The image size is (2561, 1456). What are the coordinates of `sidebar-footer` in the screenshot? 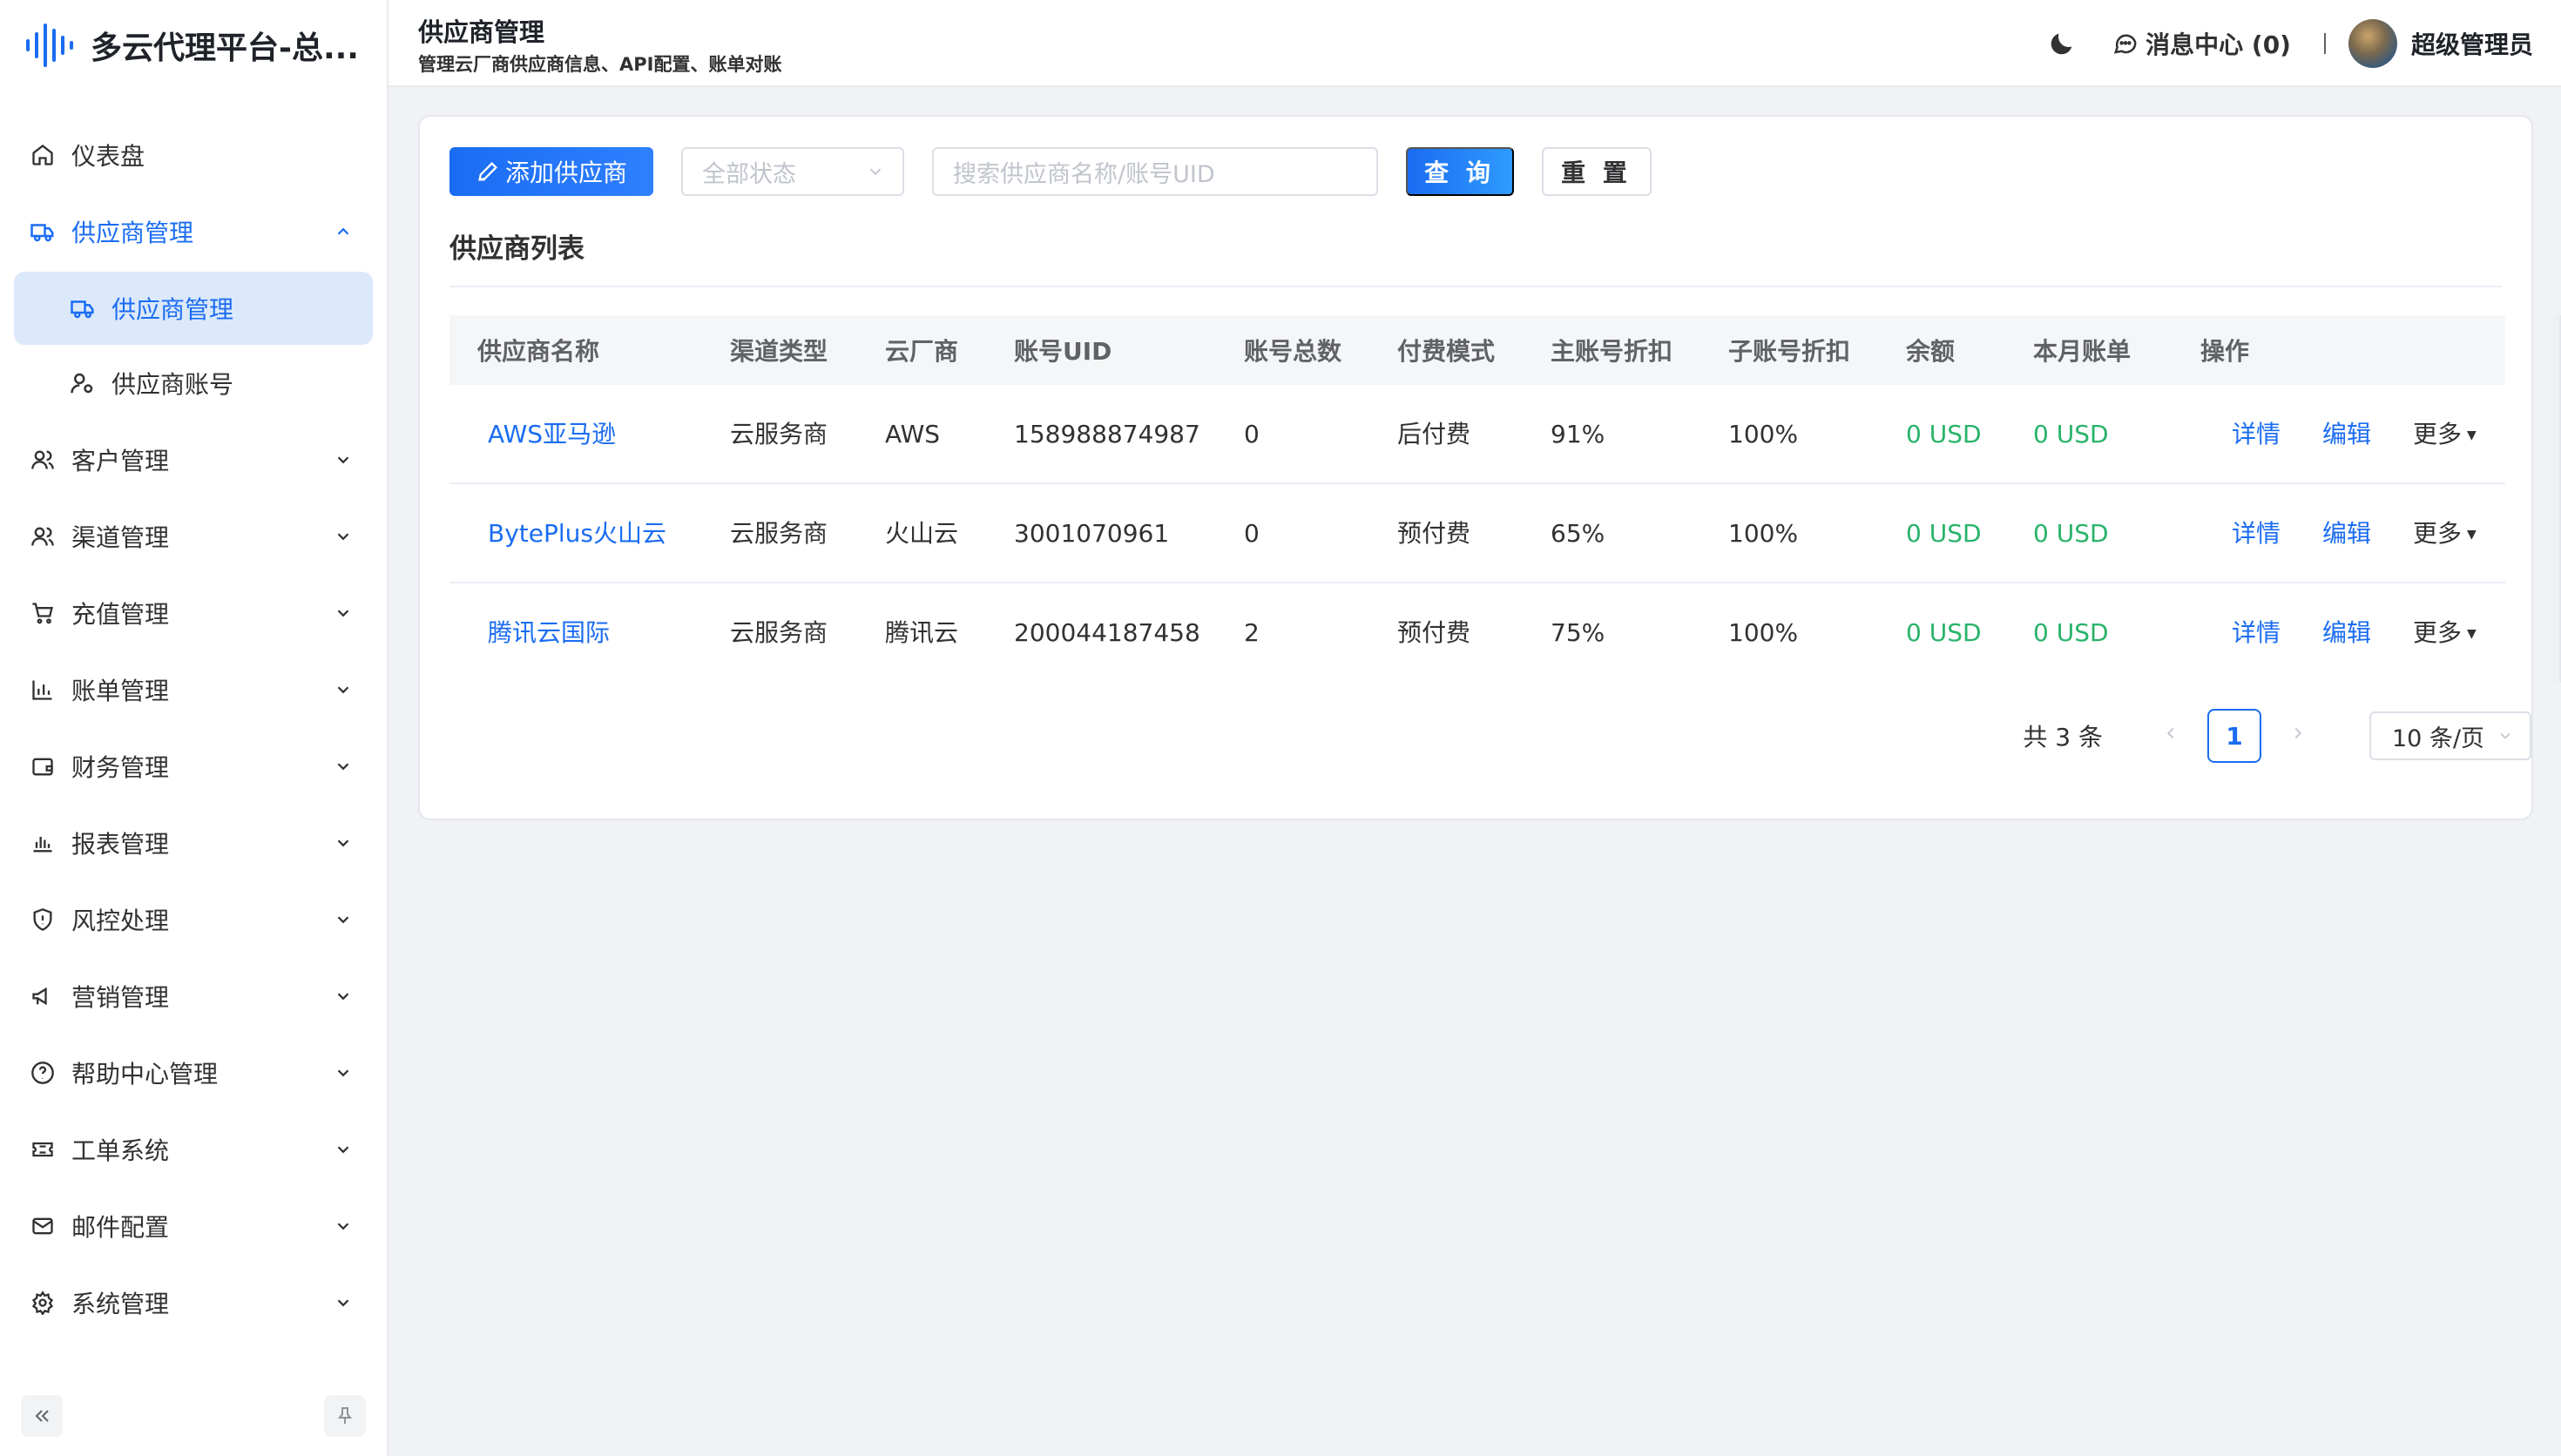 It's located at (193, 1416).